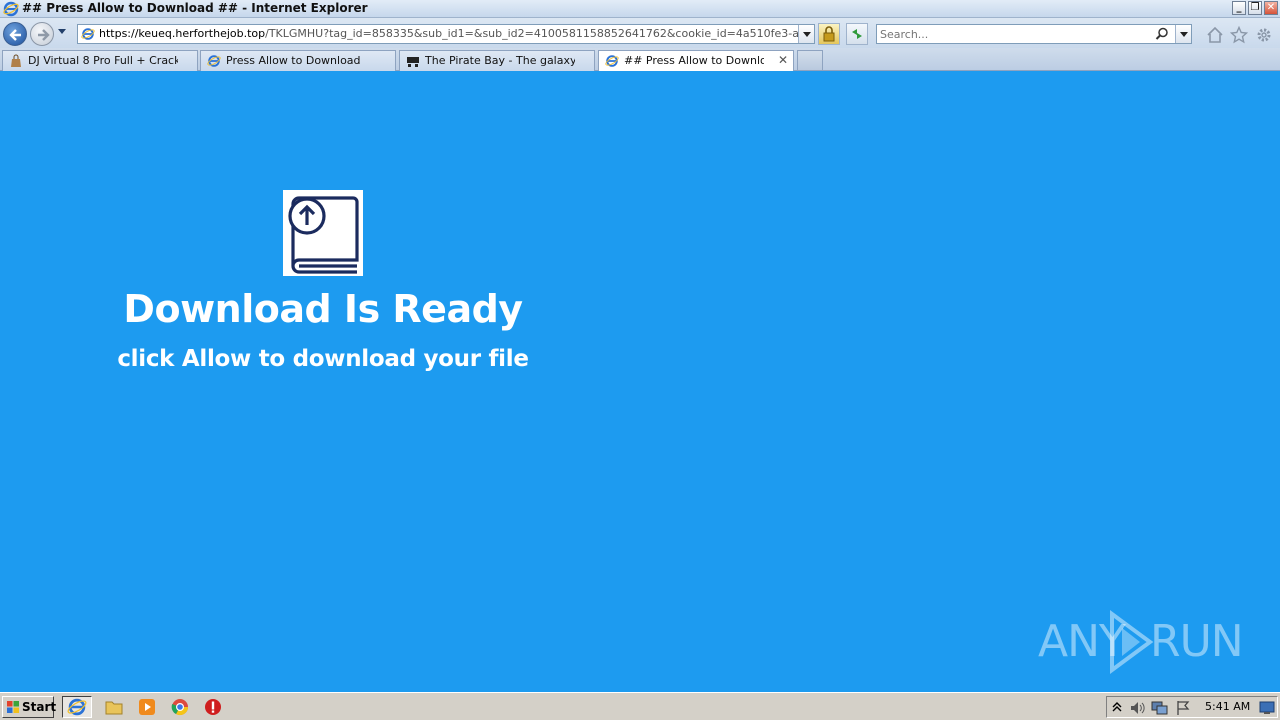 This screenshot has width=1280, height=720. What do you see at coordinates (806, 34) in the screenshot?
I see `address-dropdown-button` at bounding box center [806, 34].